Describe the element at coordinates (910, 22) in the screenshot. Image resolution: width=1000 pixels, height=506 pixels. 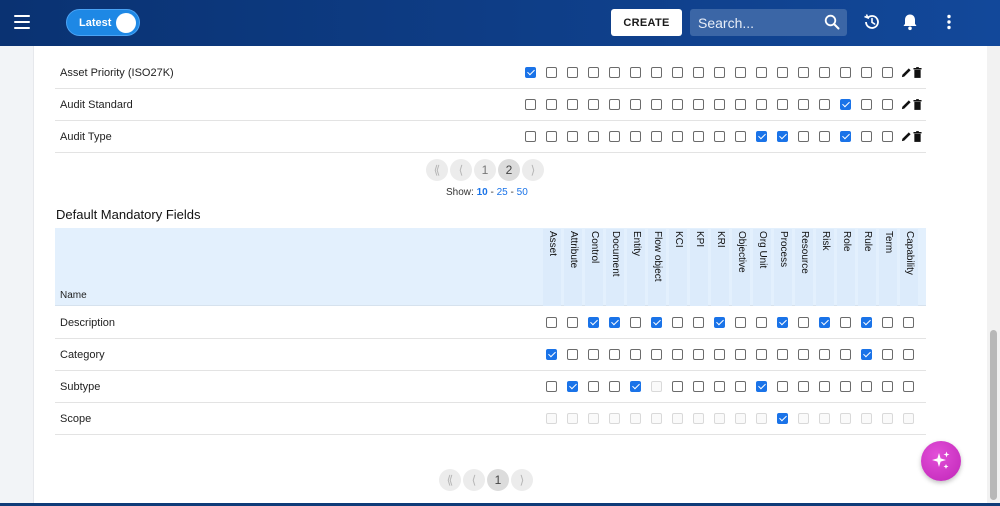
I see `notifications-bell-icon` at that location.